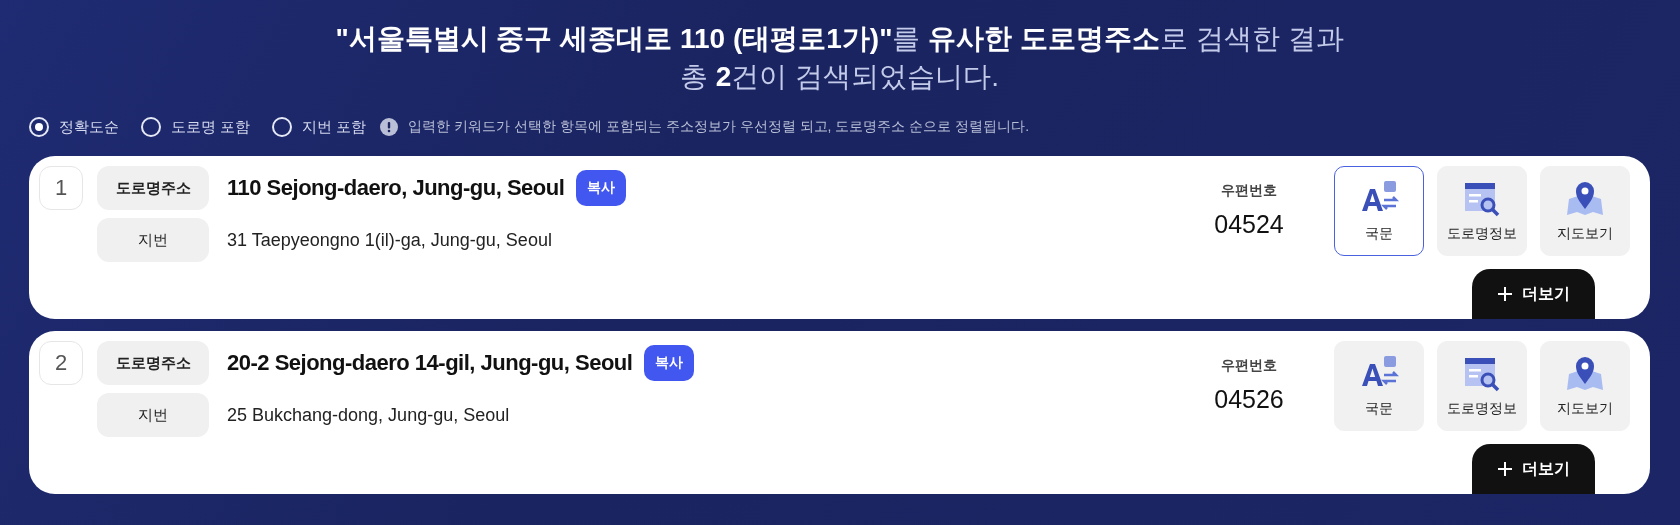  Describe the element at coordinates (196, 127) in the screenshot. I see `sort-radio: 도로명 포함` at that location.